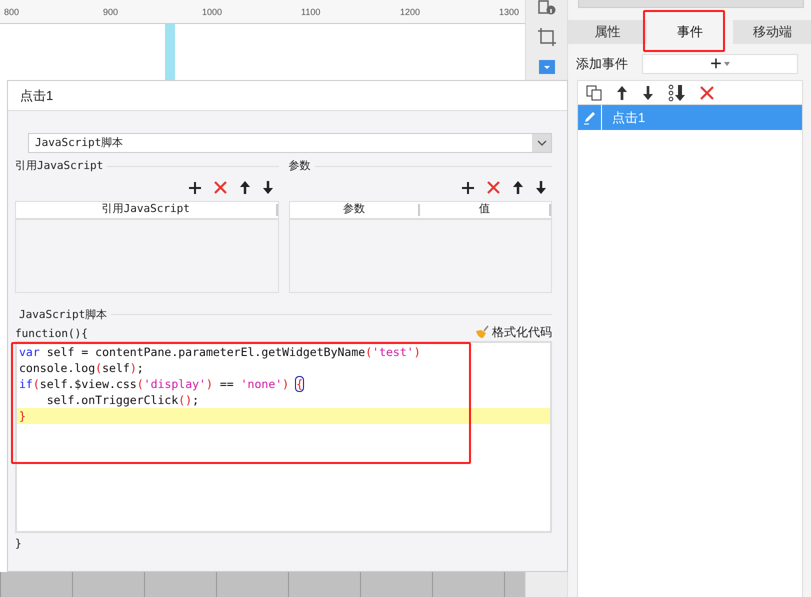 This screenshot has width=811, height=597. What do you see at coordinates (594, 92) in the screenshot?
I see `copy-icon` at bounding box center [594, 92].